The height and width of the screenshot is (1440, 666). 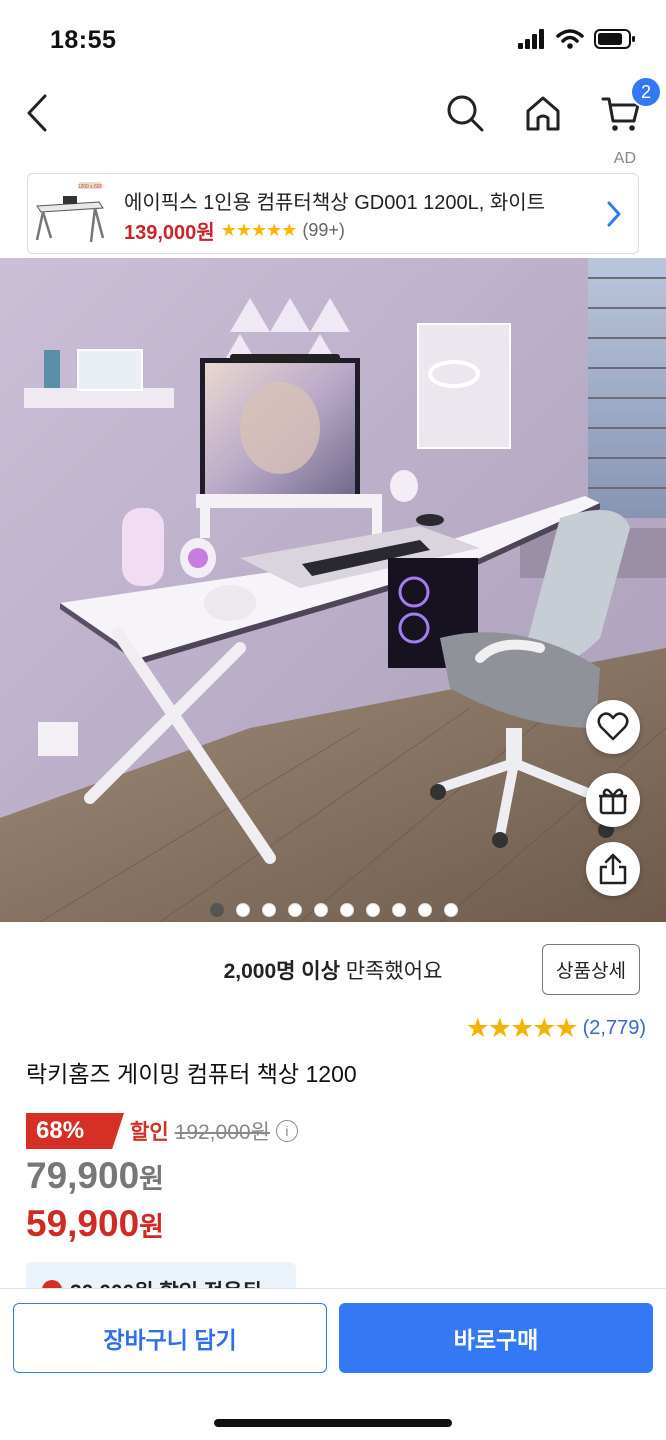 I want to click on coupon-text: 30,000원 할인 적용된, so click(x=166, y=1282).